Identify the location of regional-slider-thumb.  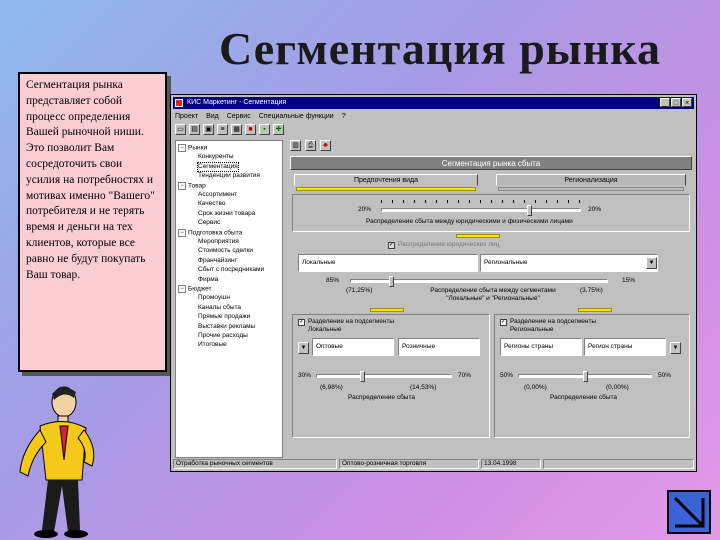
(585, 376).